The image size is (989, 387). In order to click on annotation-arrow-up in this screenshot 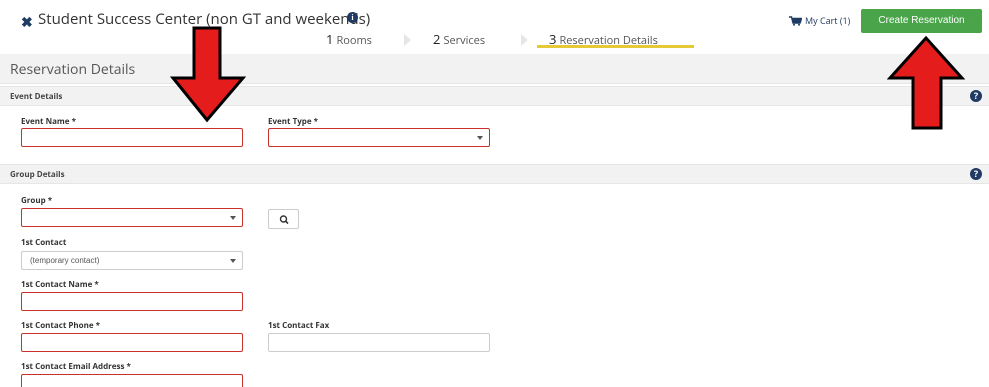, I will do `click(926, 83)`.